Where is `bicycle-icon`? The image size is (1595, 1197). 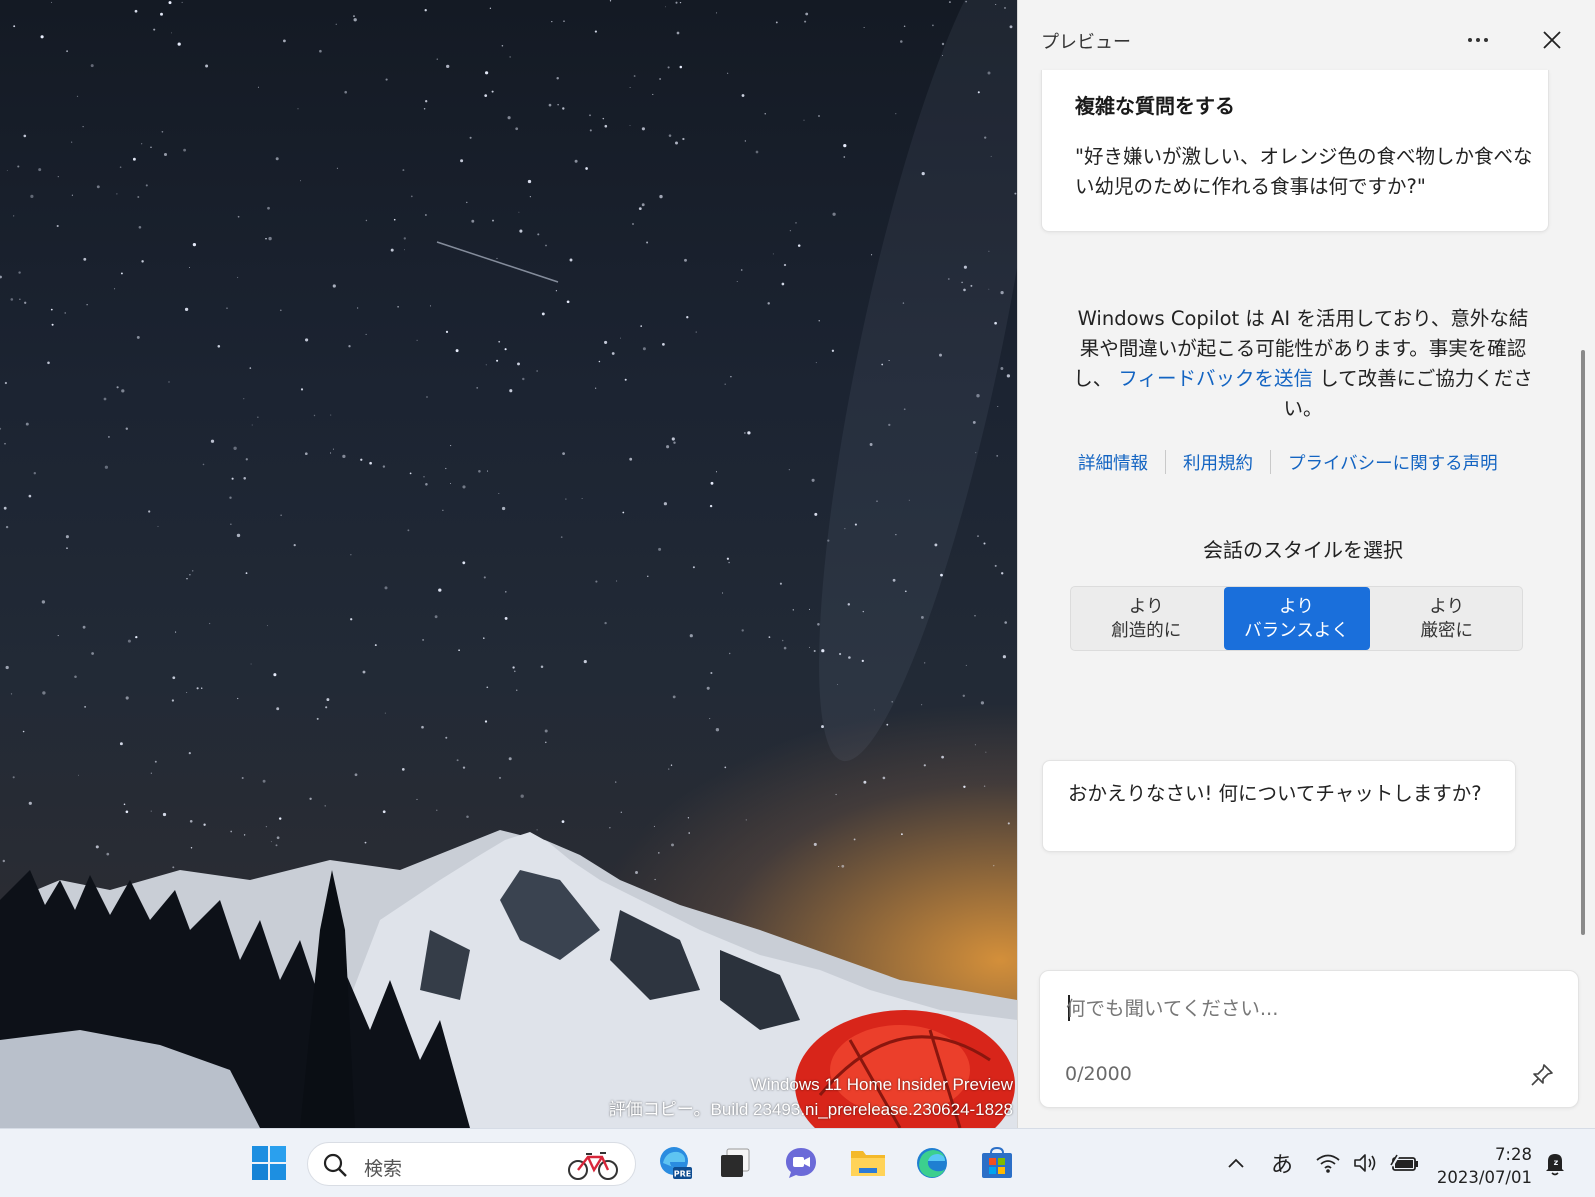 bicycle-icon is located at coordinates (593, 1166).